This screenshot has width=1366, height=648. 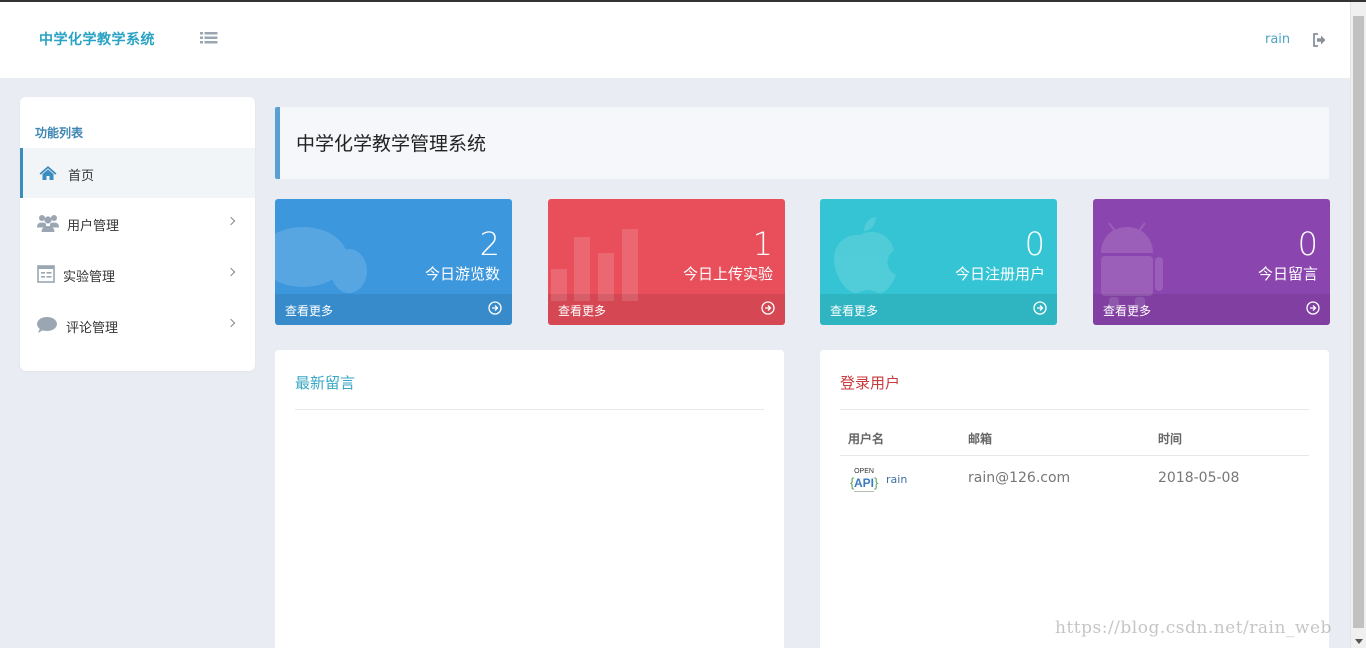 I want to click on current-user-name: rain, so click(x=1277, y=39).